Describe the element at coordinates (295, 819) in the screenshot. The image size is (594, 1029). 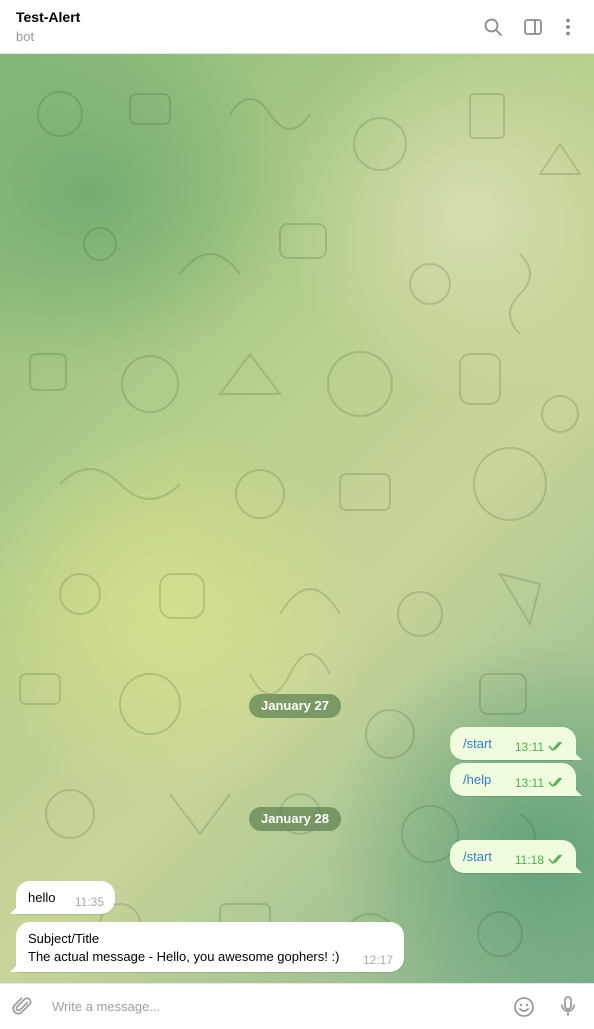
I see `date-separator: January 28` at that location.